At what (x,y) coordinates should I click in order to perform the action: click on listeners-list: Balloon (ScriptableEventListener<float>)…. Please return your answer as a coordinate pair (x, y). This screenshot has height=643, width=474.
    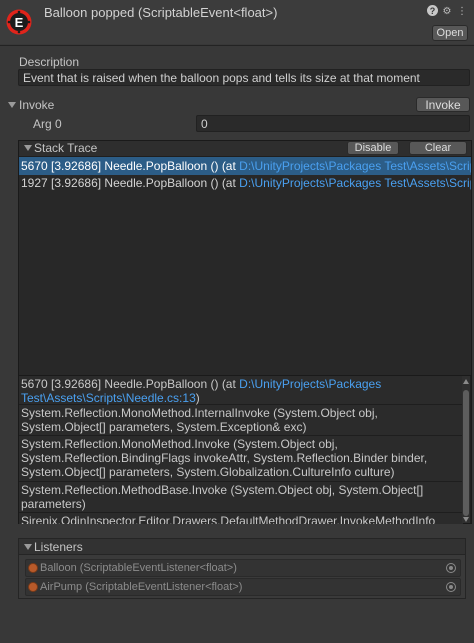
    Looking at the image, I should click on (242, 577).